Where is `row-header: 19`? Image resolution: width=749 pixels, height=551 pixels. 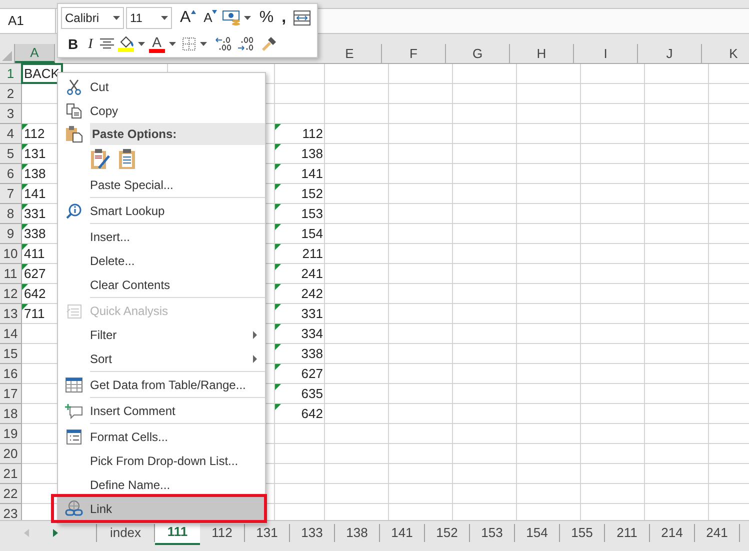 row-header: 19 is located at coordinates (11, 434).